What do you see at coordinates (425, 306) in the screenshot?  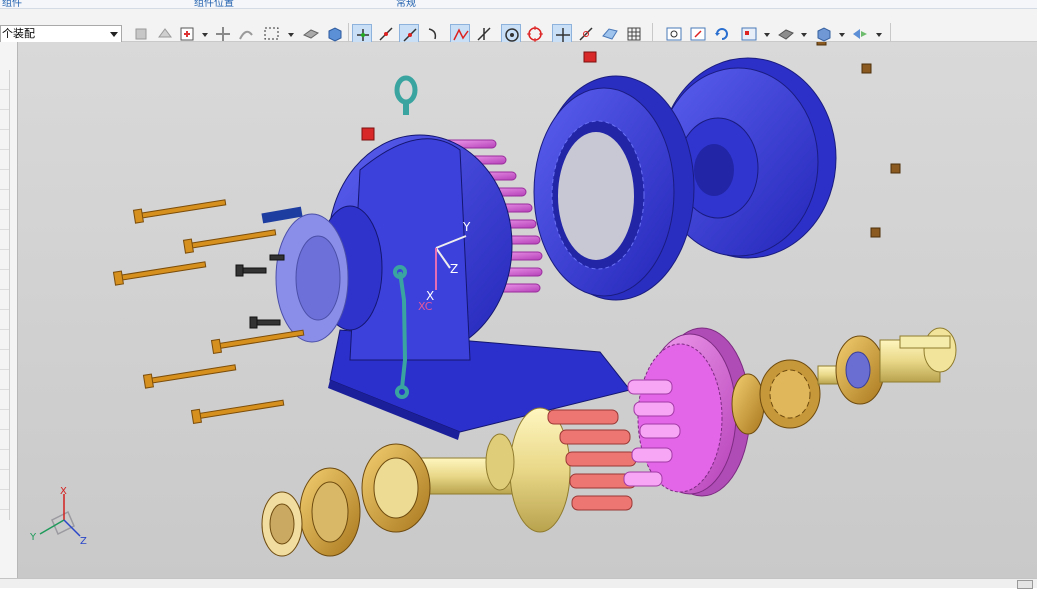 I see `triad-xc-label: XC` at bounding box center [425, 306].